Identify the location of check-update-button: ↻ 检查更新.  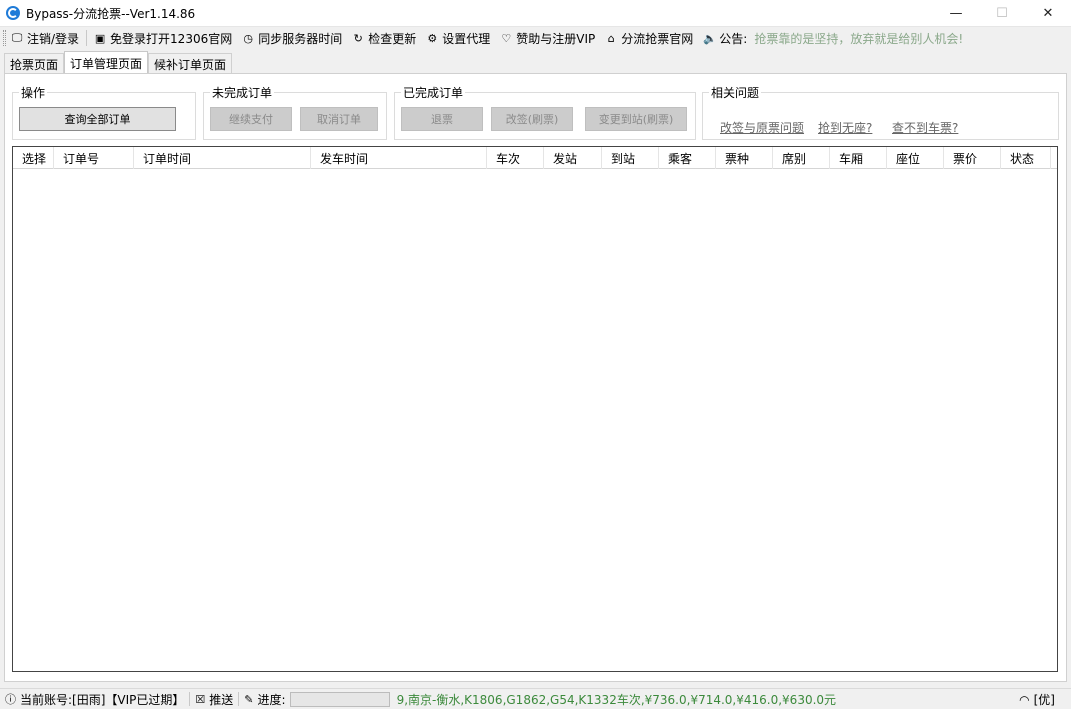
(384, 38).